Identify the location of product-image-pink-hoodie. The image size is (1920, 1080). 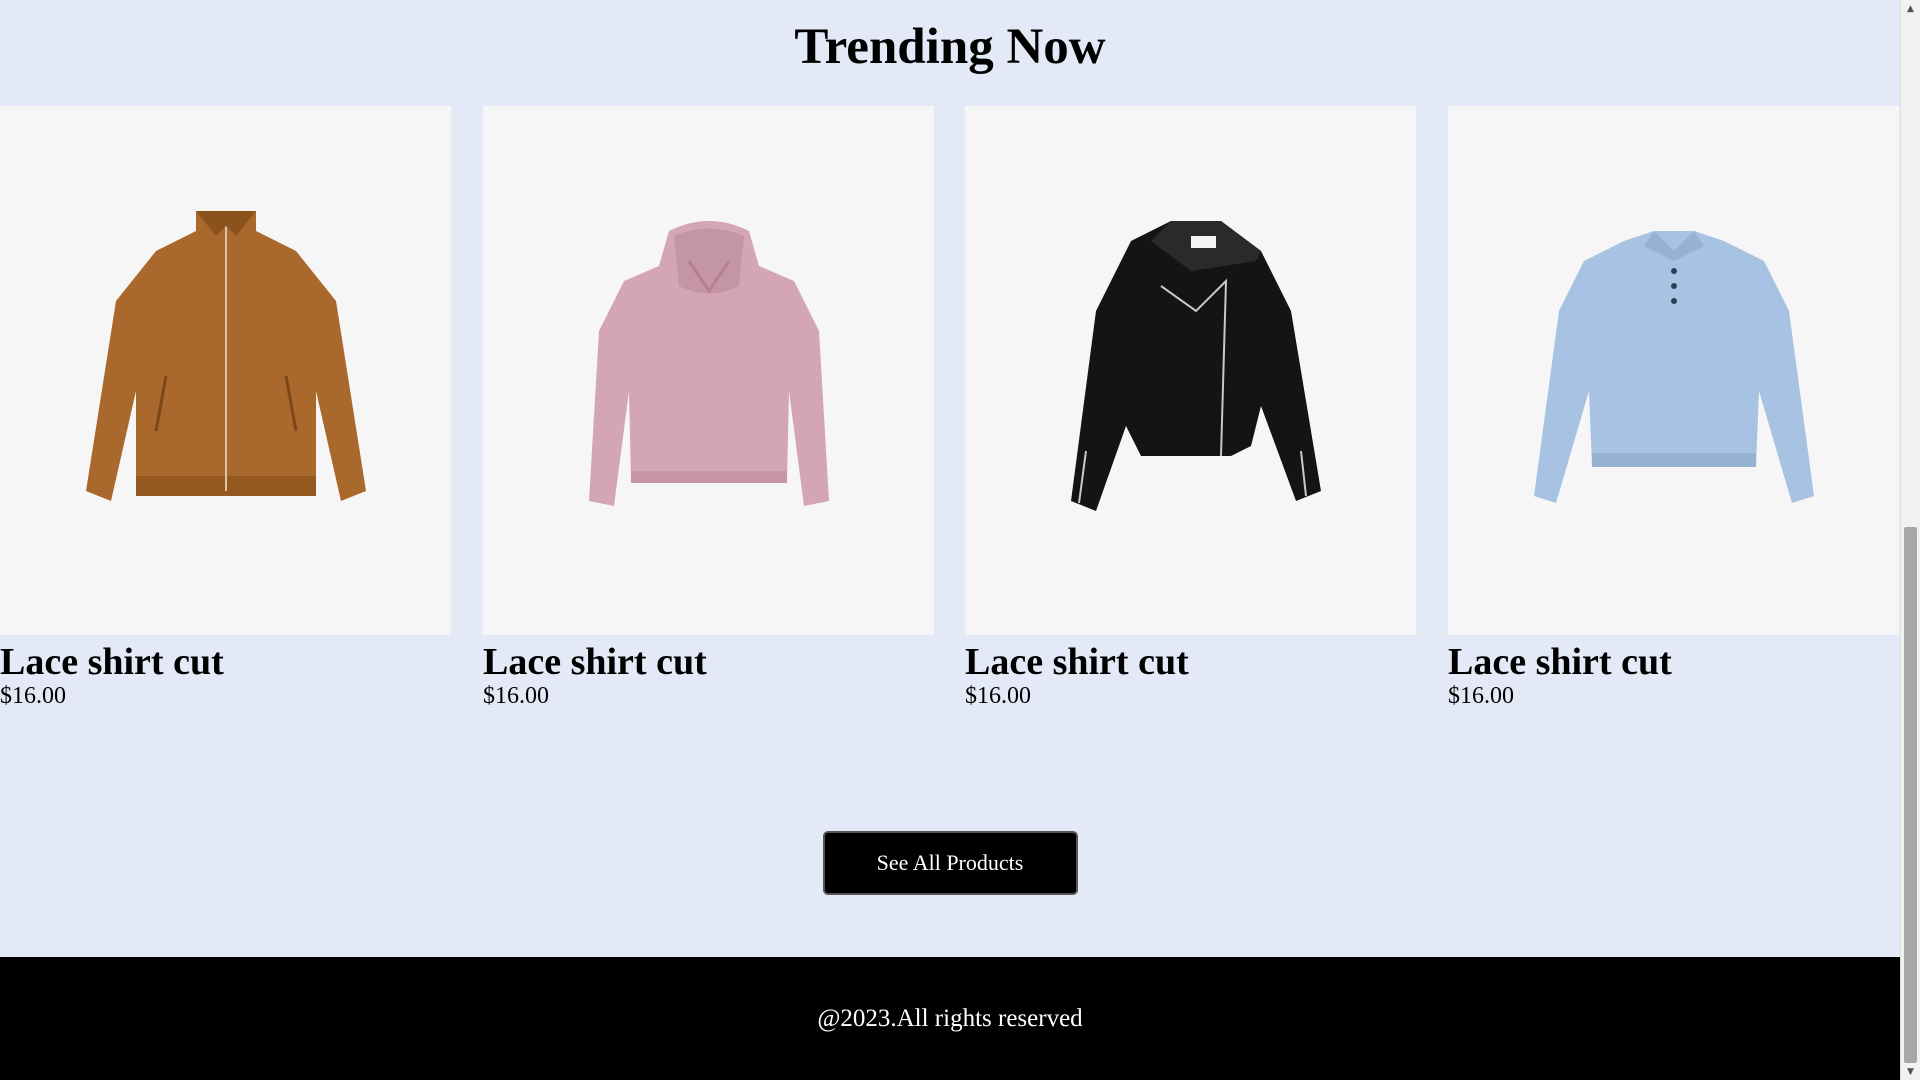
(708, 370).